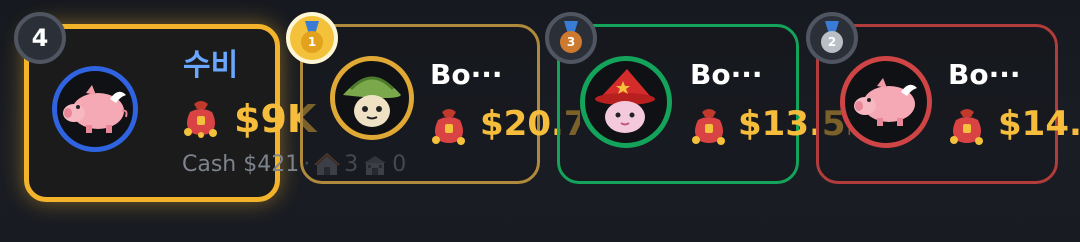  I want to click on silver-medal-icon: 2, so click(832, 38).